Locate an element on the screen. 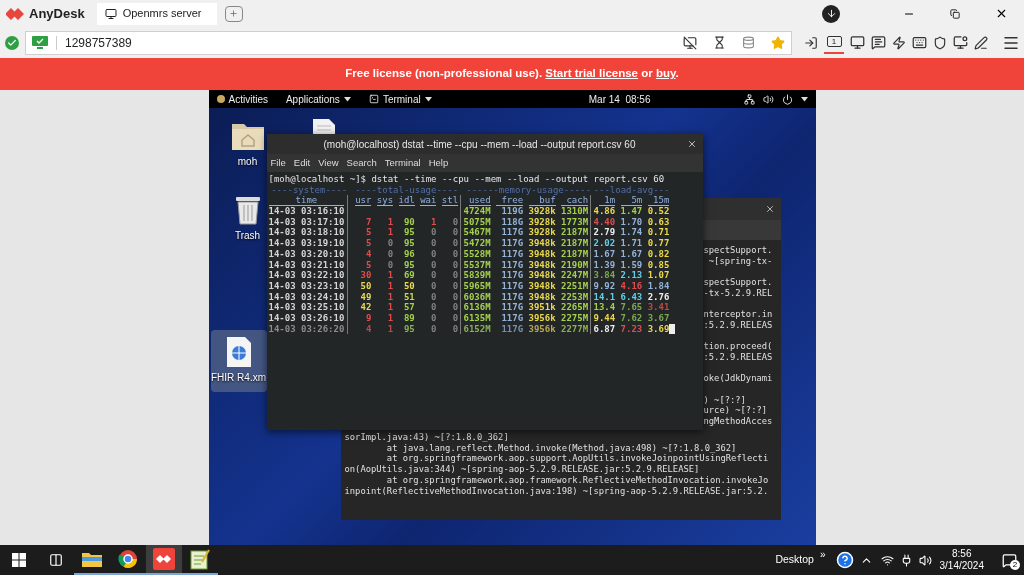 Image resolution: width=1024 pixels, height=575 pixels. menu-item: Edit is located at coordinates (302, 163).